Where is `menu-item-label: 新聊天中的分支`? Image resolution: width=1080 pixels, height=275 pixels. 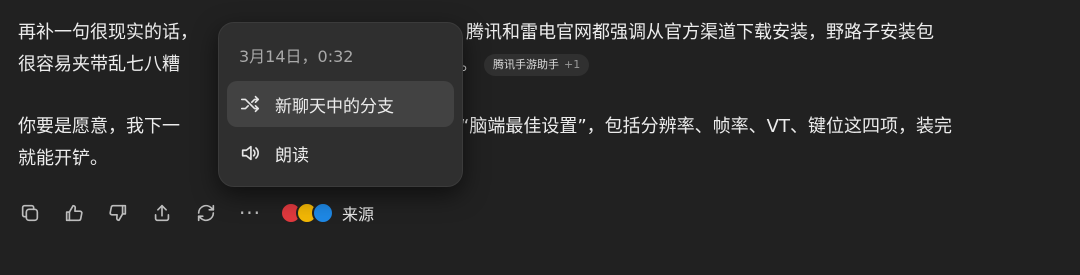
menu-item-label: 新聊天中的分支 is located at coordinates (334, 106).